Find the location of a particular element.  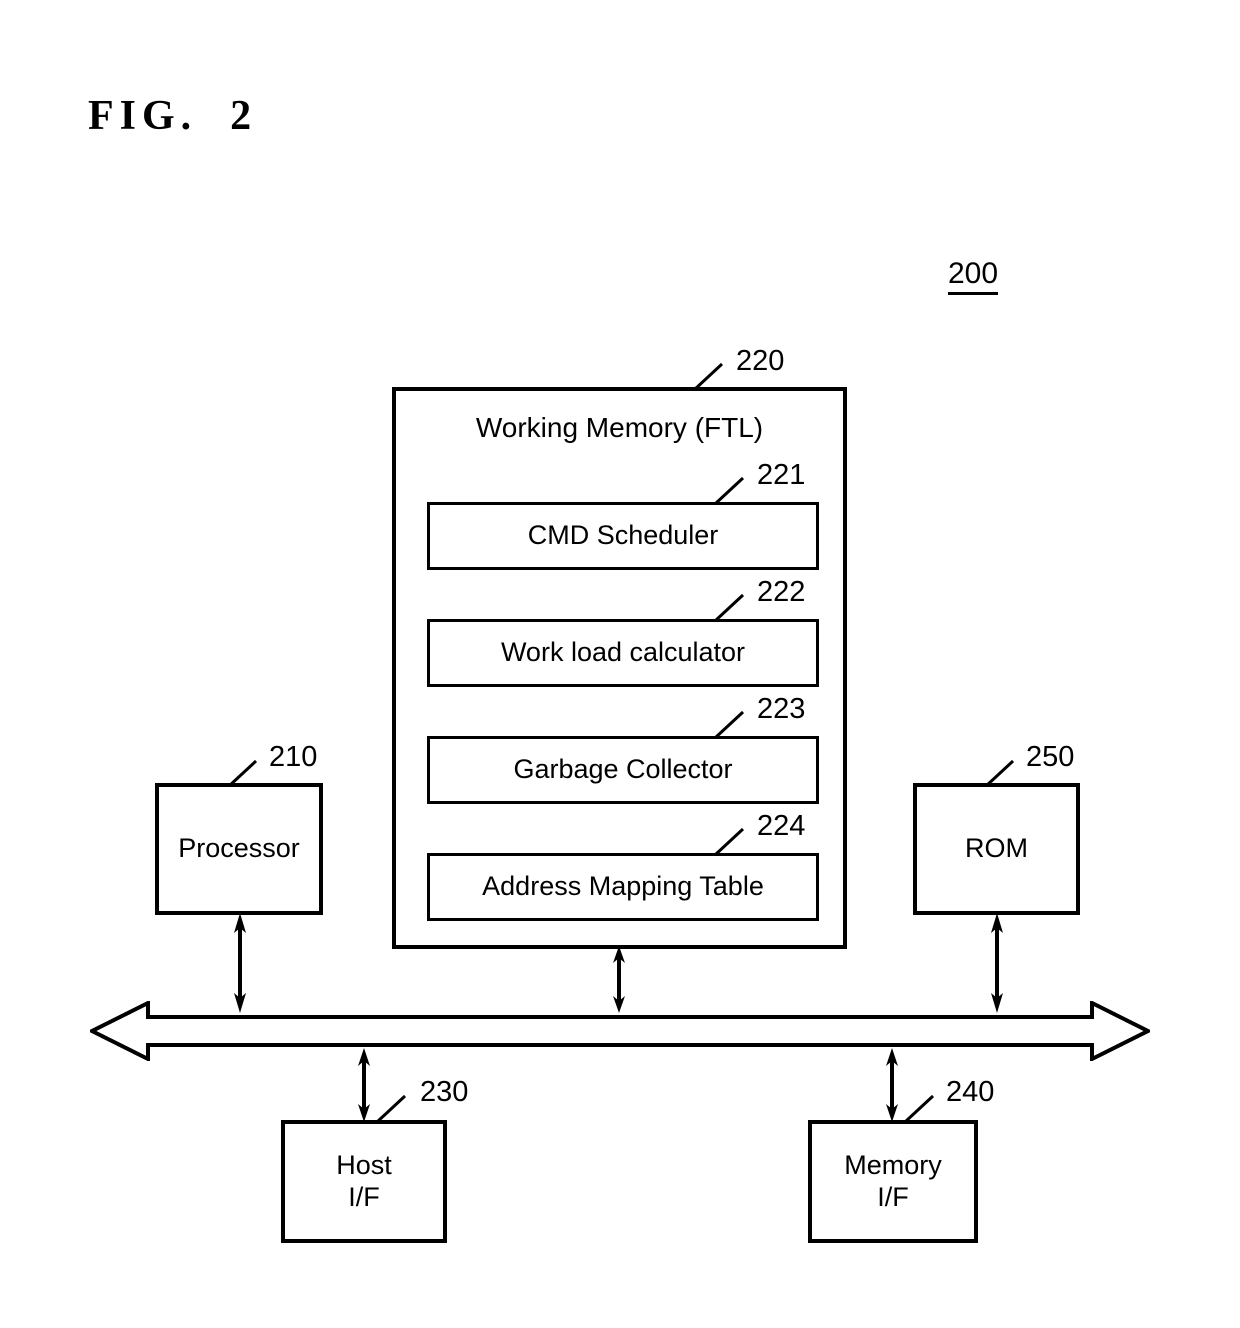

rom-label: ROM is located at coordinates (996, 848).